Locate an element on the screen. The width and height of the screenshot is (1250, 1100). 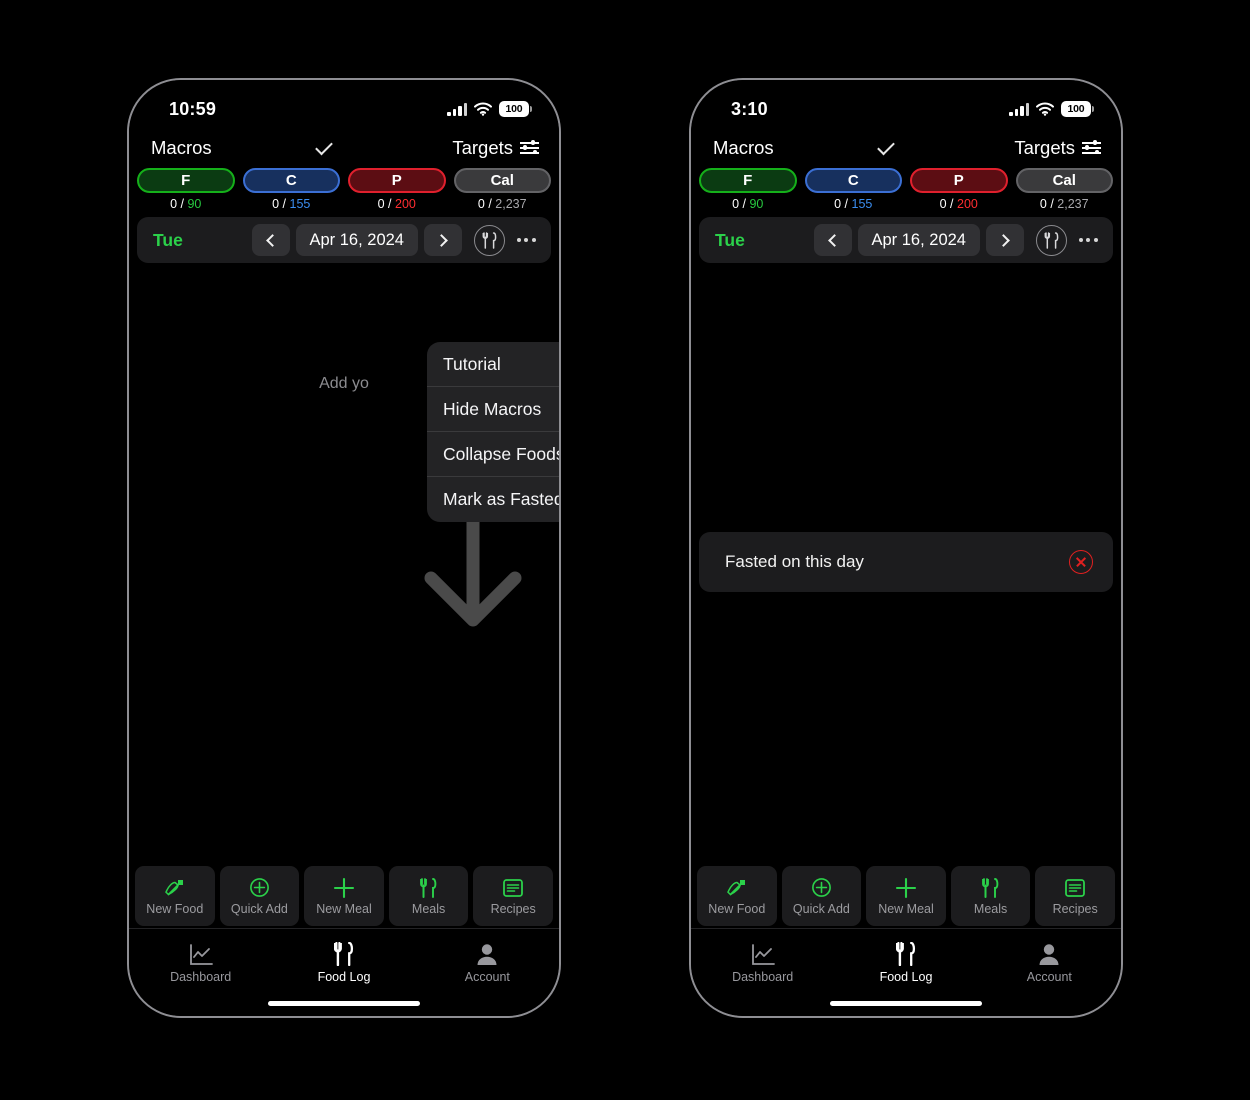
macros-header: Macros Targets is located at coordinates (344, 148).